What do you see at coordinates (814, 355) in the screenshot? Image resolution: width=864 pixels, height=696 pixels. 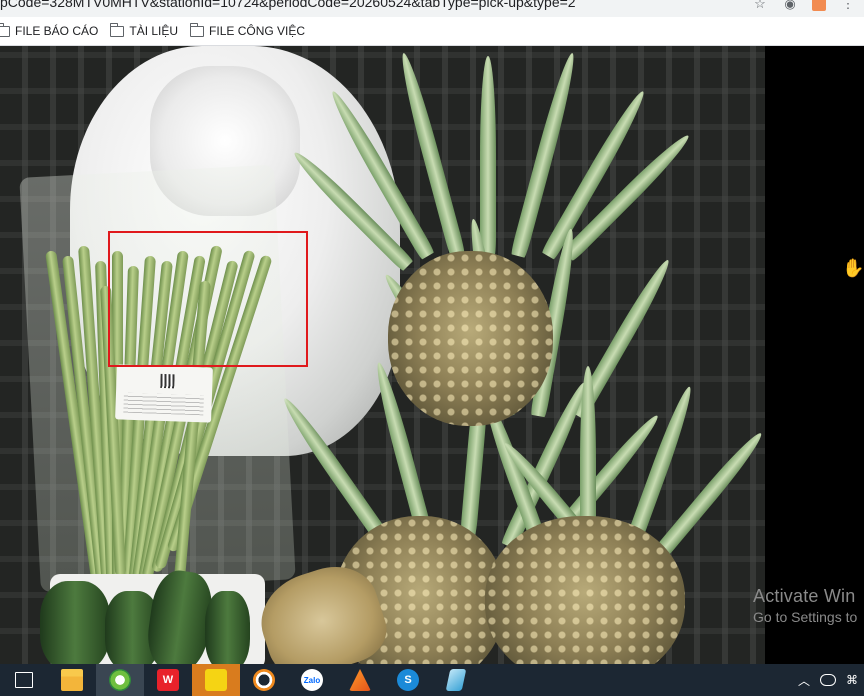 I see `viewer-side-panel` at bounding box center [814, 355].